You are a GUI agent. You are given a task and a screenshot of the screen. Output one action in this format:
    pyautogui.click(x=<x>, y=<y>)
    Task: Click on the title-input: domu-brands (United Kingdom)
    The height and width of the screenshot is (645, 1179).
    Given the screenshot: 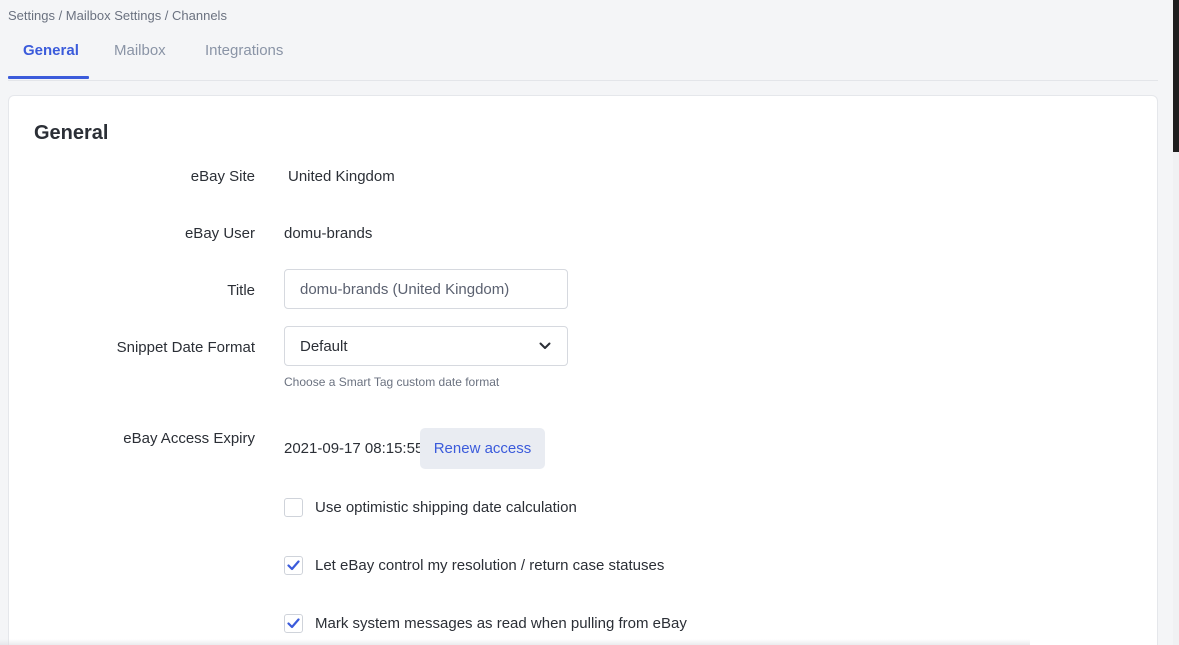 What is the action you would take?
    pyautogui.click(x=426, y=289)
    